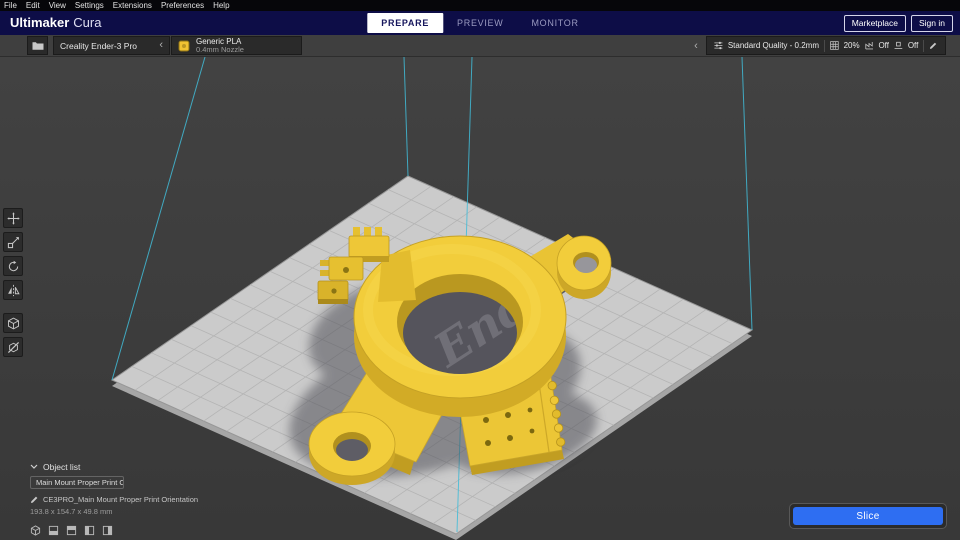 This screenshot has height=540, width=960. I want to click on print-settings-panel: Standard Quality - 0.2mm 20% Off Off, so click(826, 45).